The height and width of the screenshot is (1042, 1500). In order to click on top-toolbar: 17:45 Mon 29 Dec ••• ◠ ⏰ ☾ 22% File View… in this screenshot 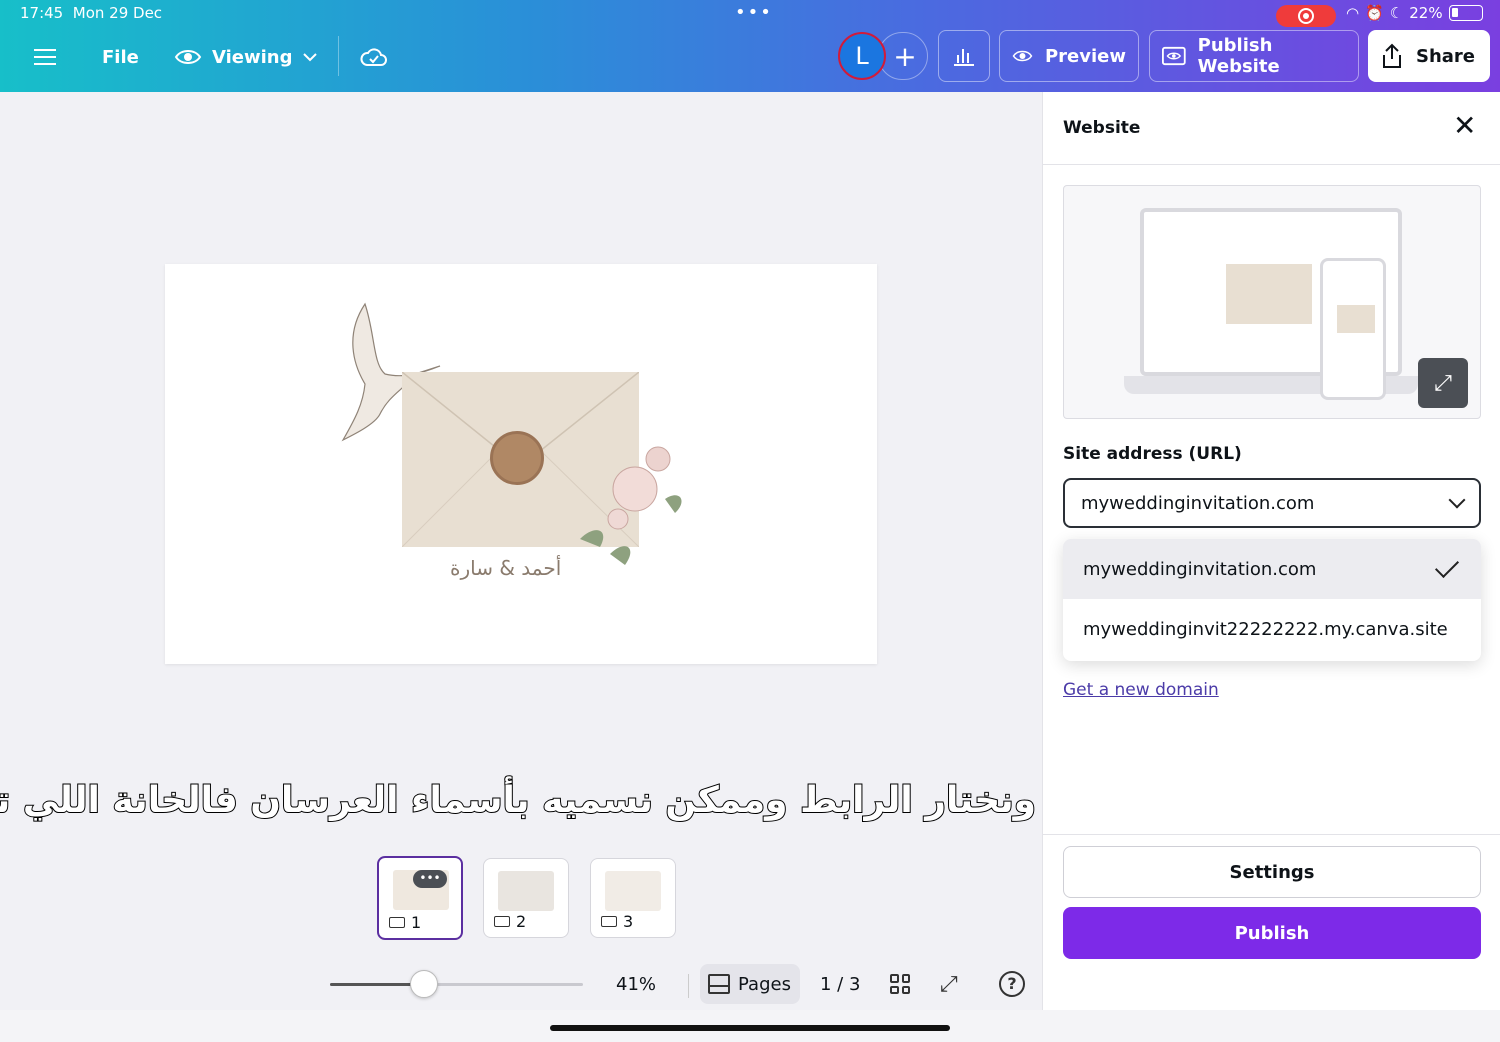, I will do `click(750, 46)`.